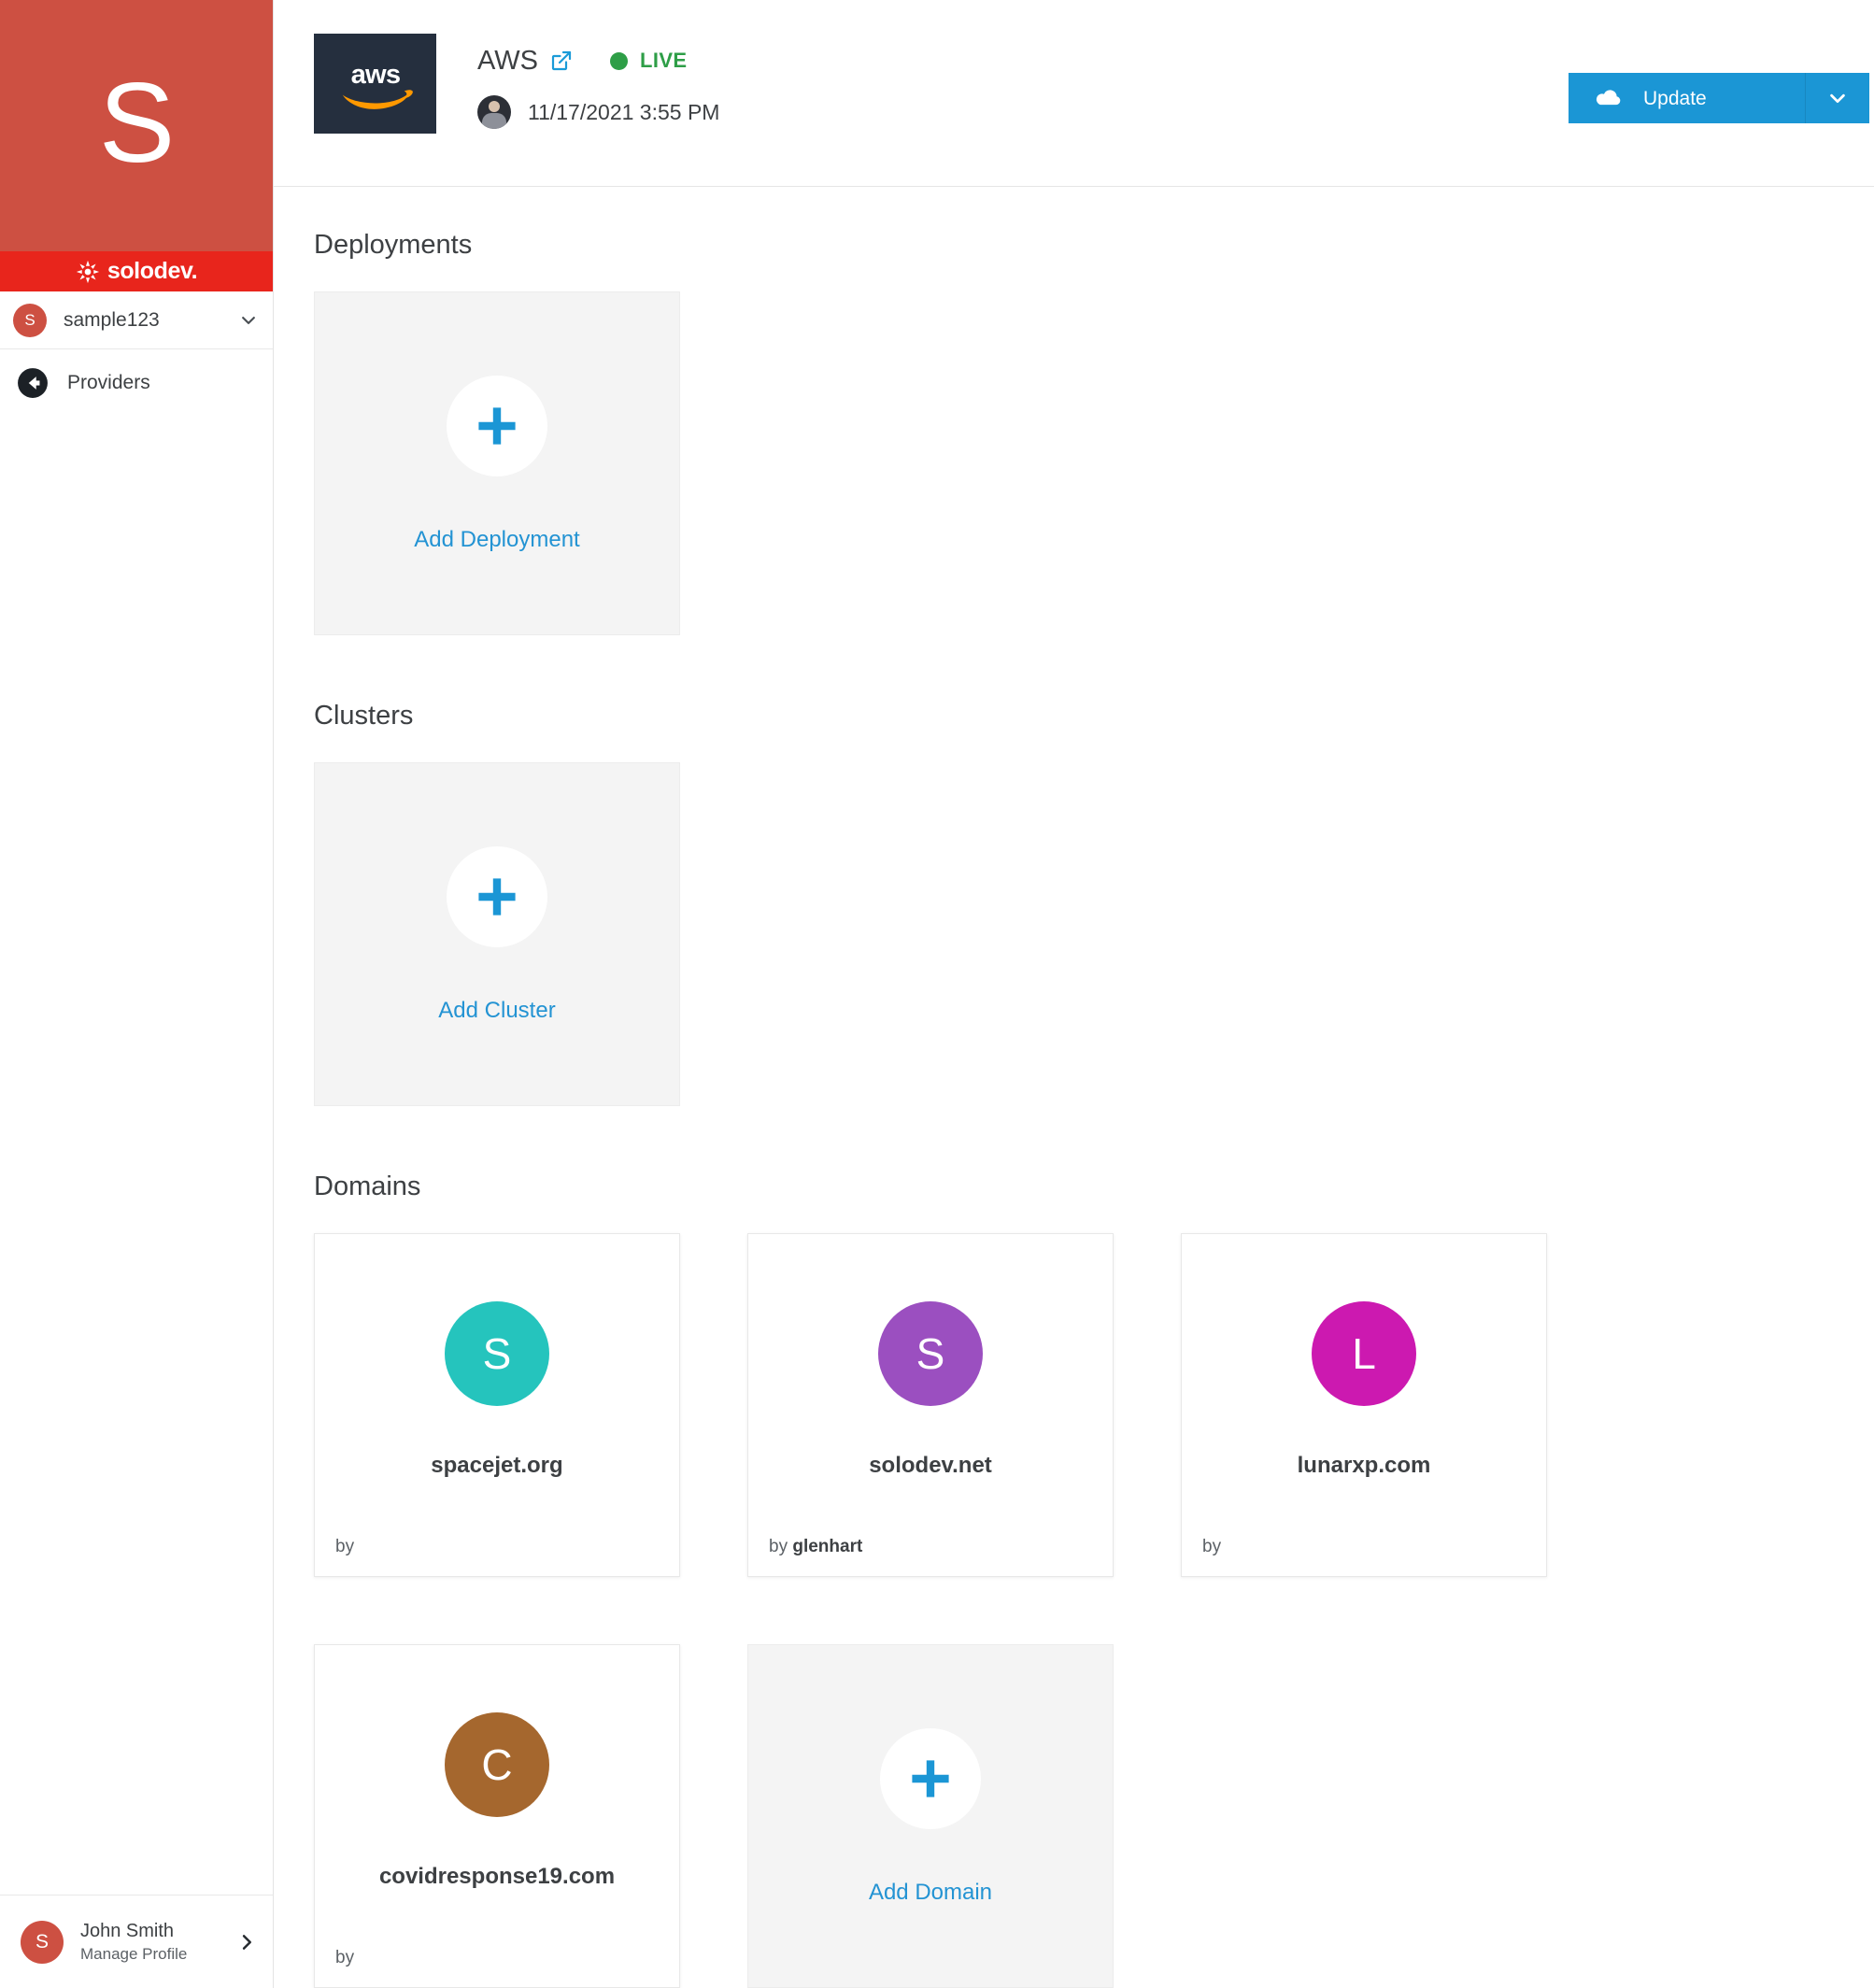  What do you see at coordinates (127, 1930) in the screenshot?
I see `profile-name: John Smith` at bounding box center [127, 1930].